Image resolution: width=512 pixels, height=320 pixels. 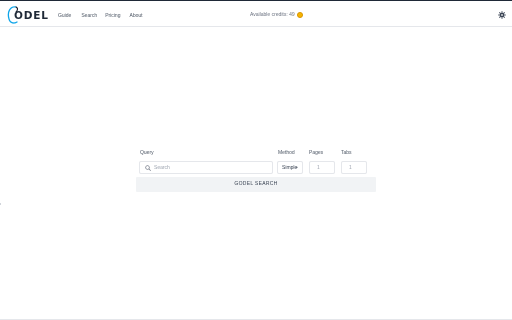 What do you see at coordinates (148, 168) in the screenshot?
I see `search-icon` at bounding box center [148, 168].